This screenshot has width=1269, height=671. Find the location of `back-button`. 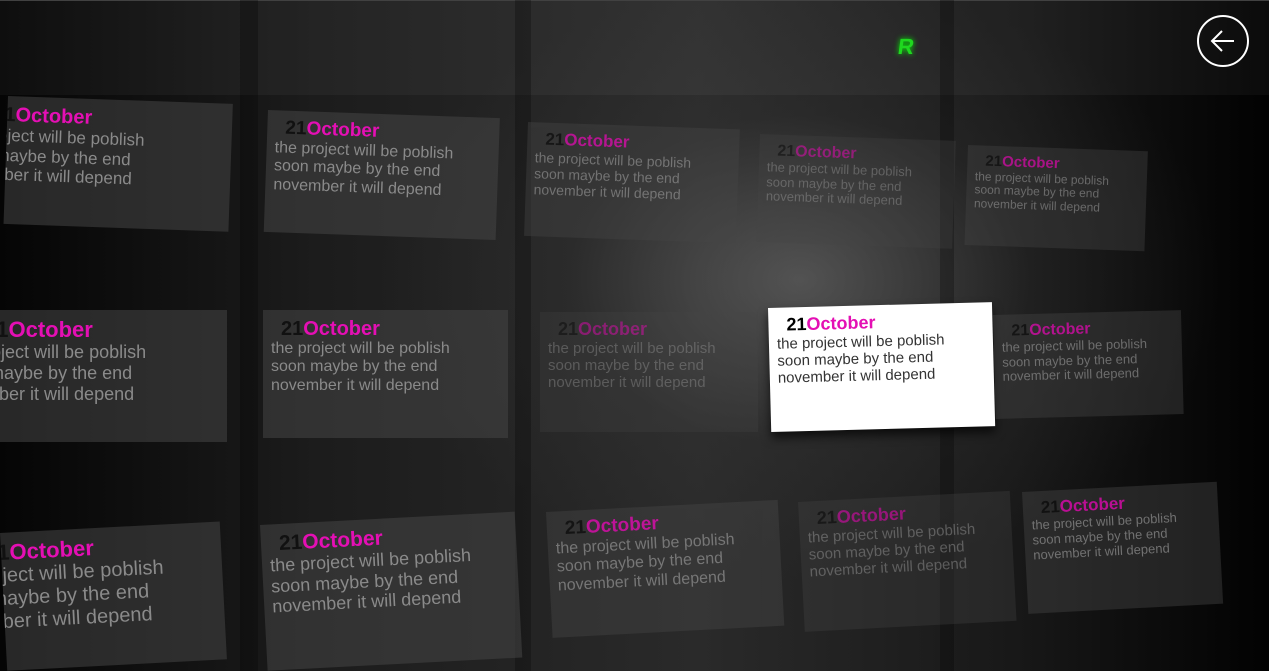

back-button is located at coordinates (1223, 41).